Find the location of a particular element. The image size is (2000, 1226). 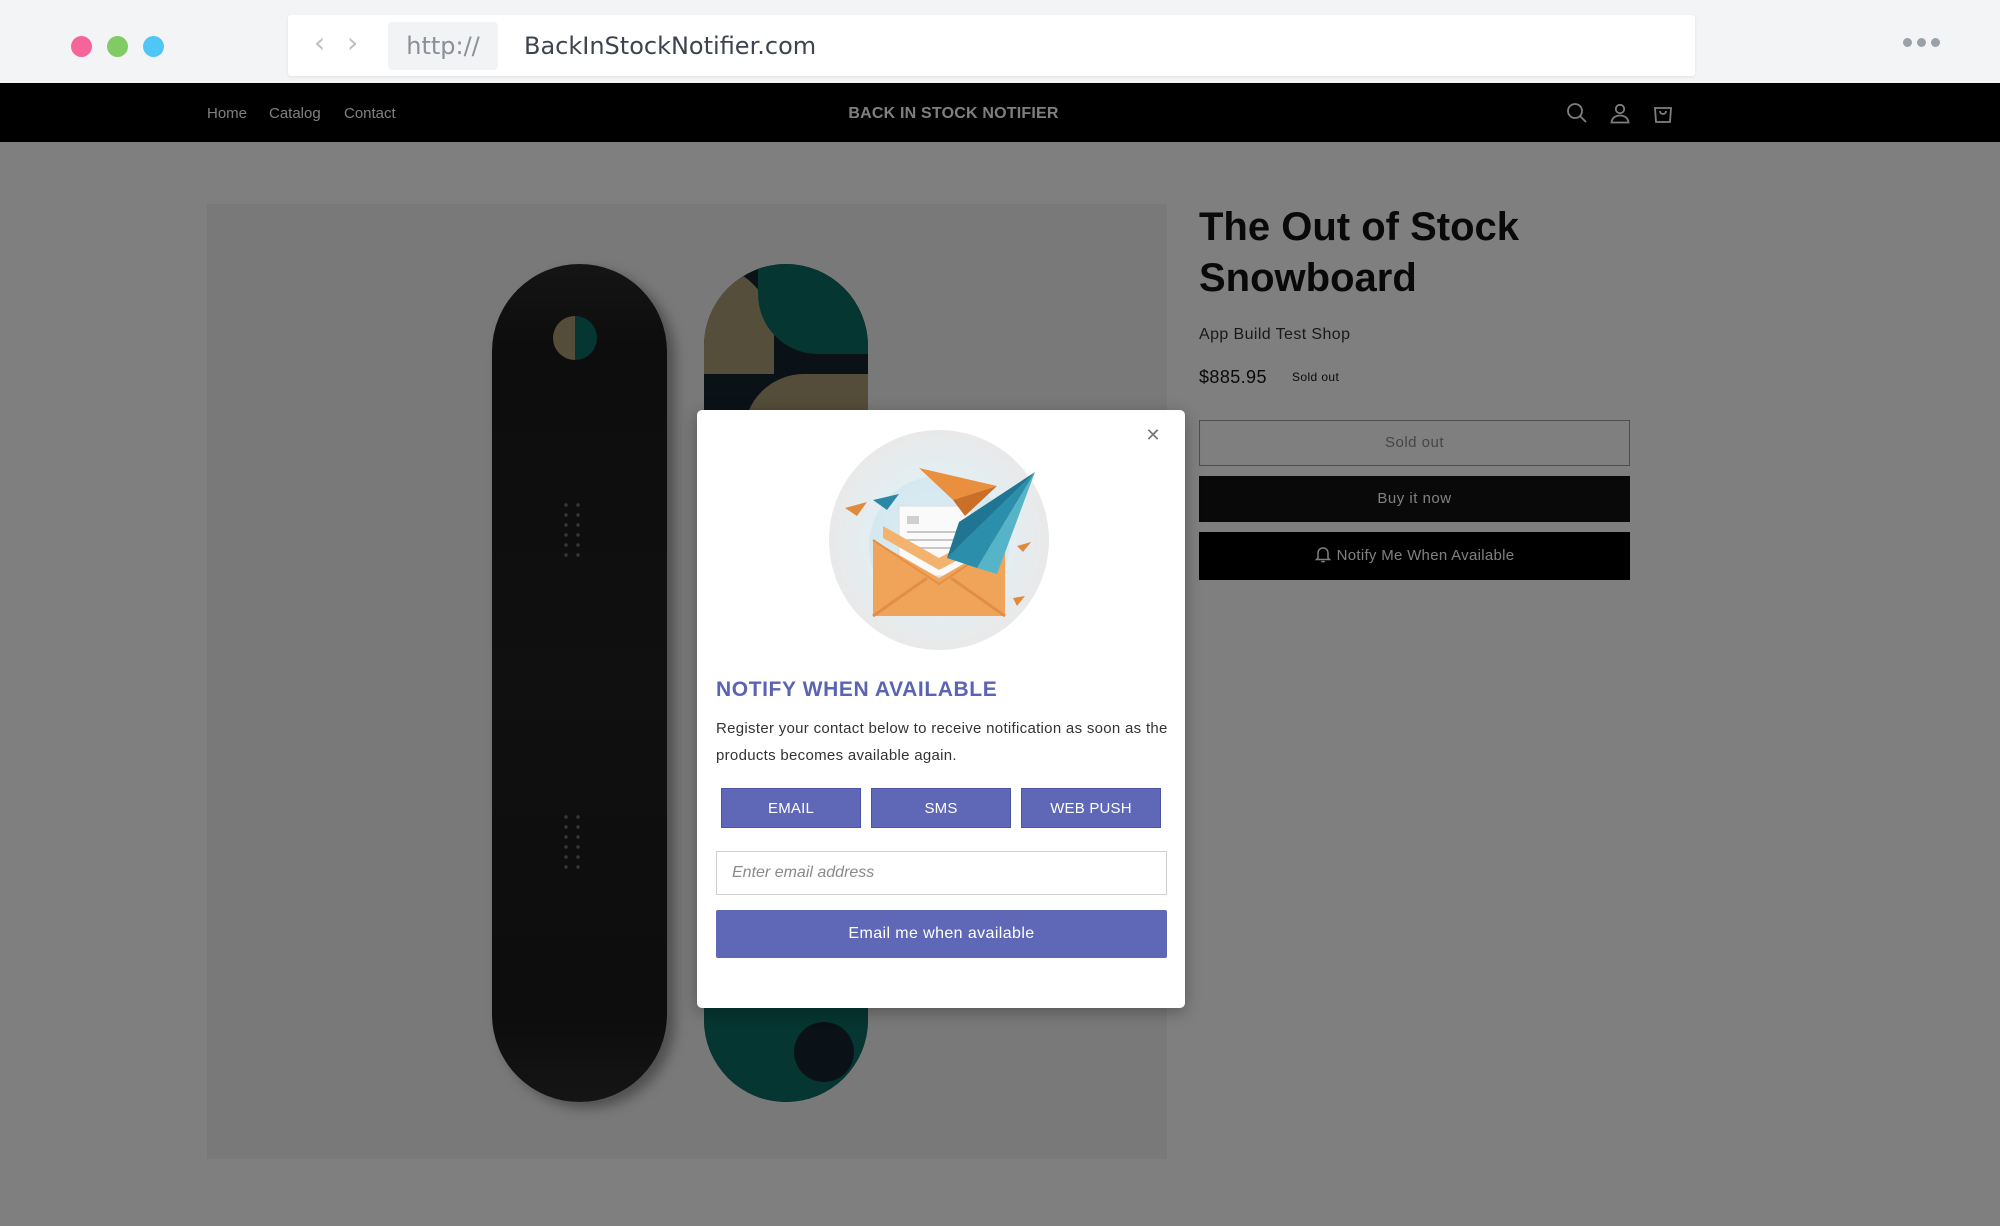

url-text: BackInStockNotifier.com is located at coordinates (670, 46).